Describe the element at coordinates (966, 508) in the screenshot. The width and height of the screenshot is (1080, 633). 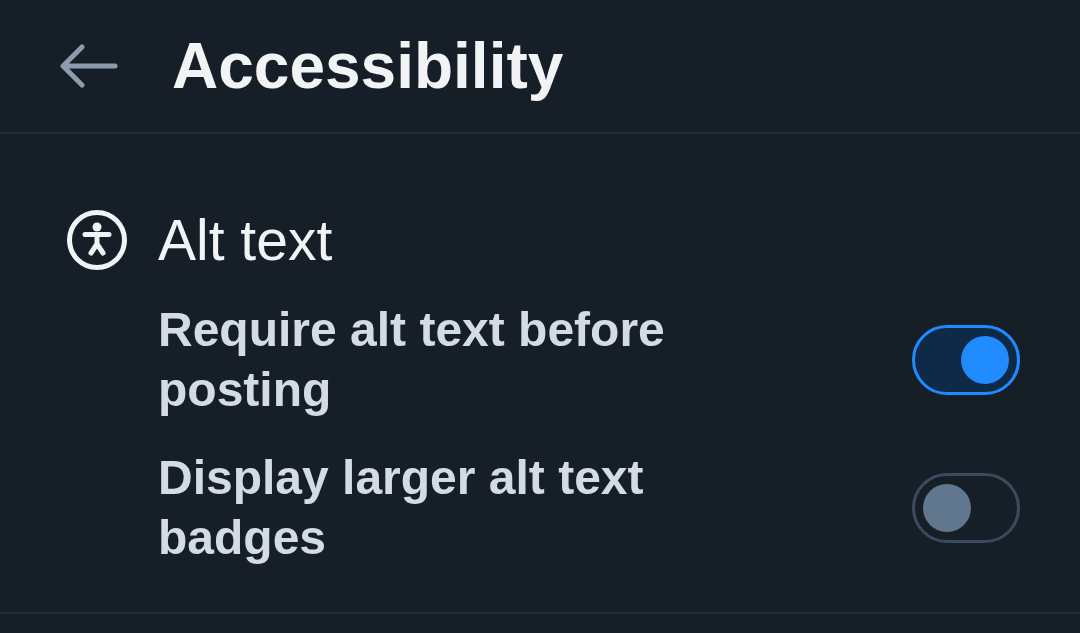
I see `toggle-switch` at that location.